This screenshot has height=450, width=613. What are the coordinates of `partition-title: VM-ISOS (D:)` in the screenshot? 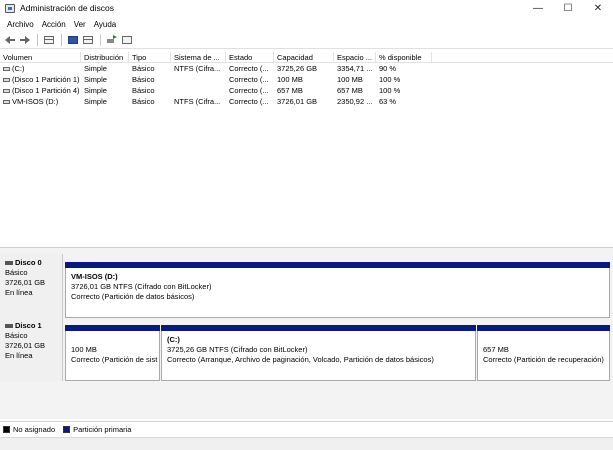 It's located at (94, 276).